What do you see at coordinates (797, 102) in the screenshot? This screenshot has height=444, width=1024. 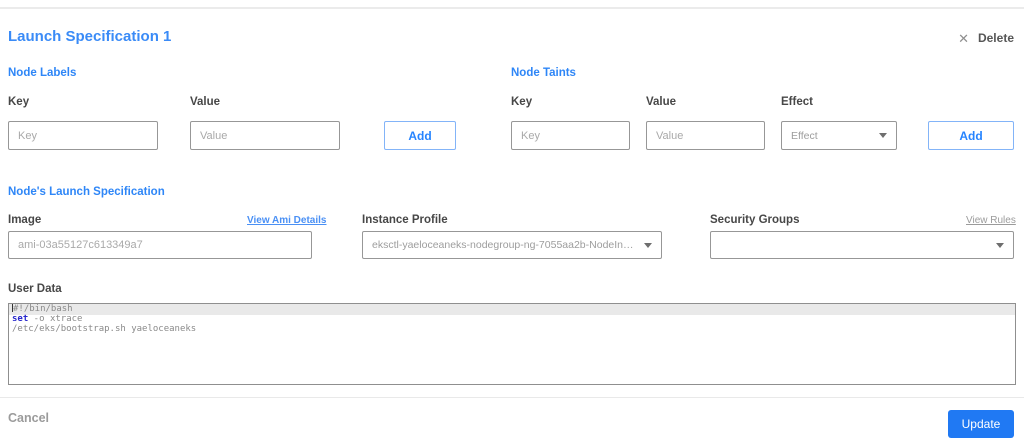 I see `node-taints-effect-label: Effect` at bounding box center [797, 102].